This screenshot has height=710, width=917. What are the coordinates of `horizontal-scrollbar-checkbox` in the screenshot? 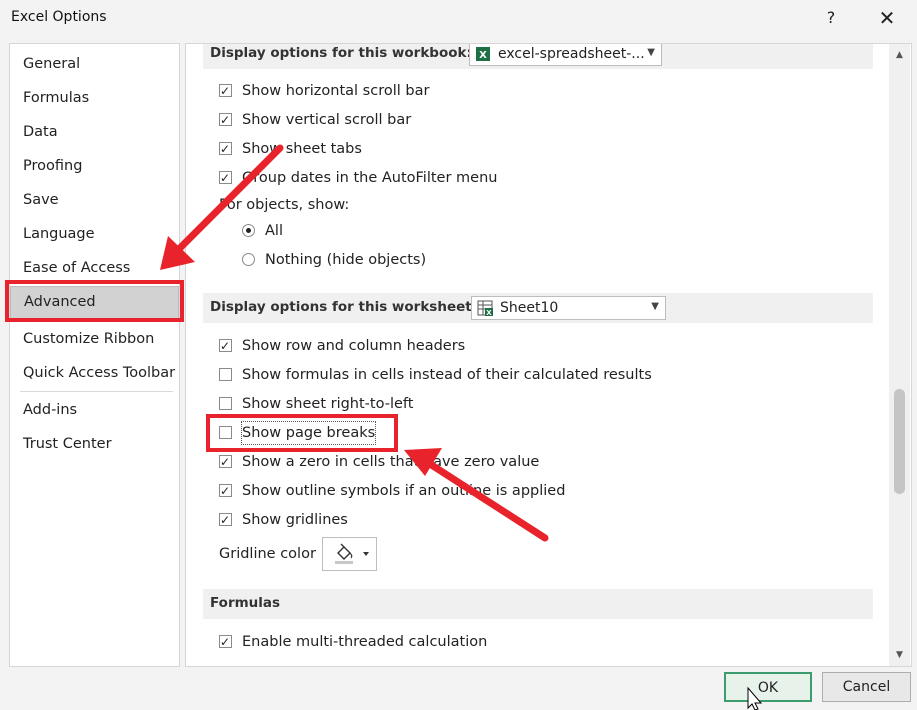 It's located at (225, 91).